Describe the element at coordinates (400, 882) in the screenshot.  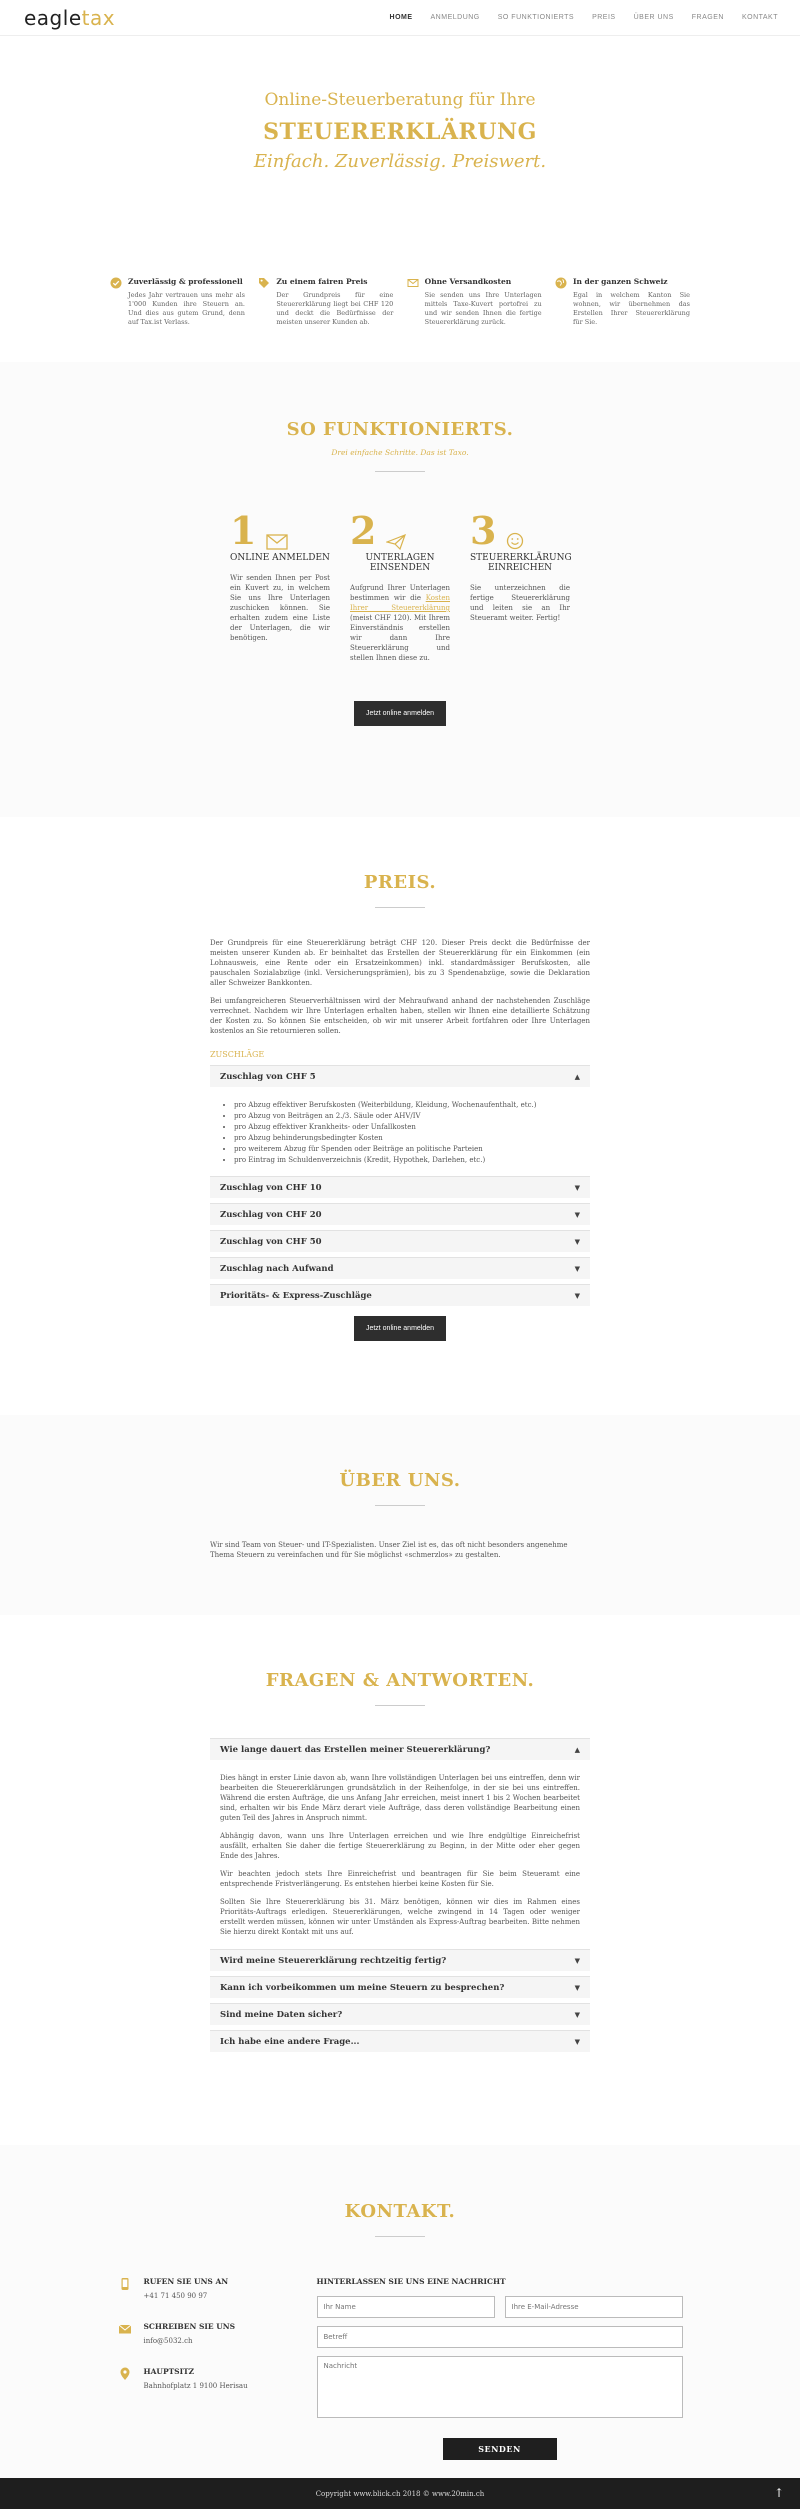
I see `section-title: PREIS.` at that location.